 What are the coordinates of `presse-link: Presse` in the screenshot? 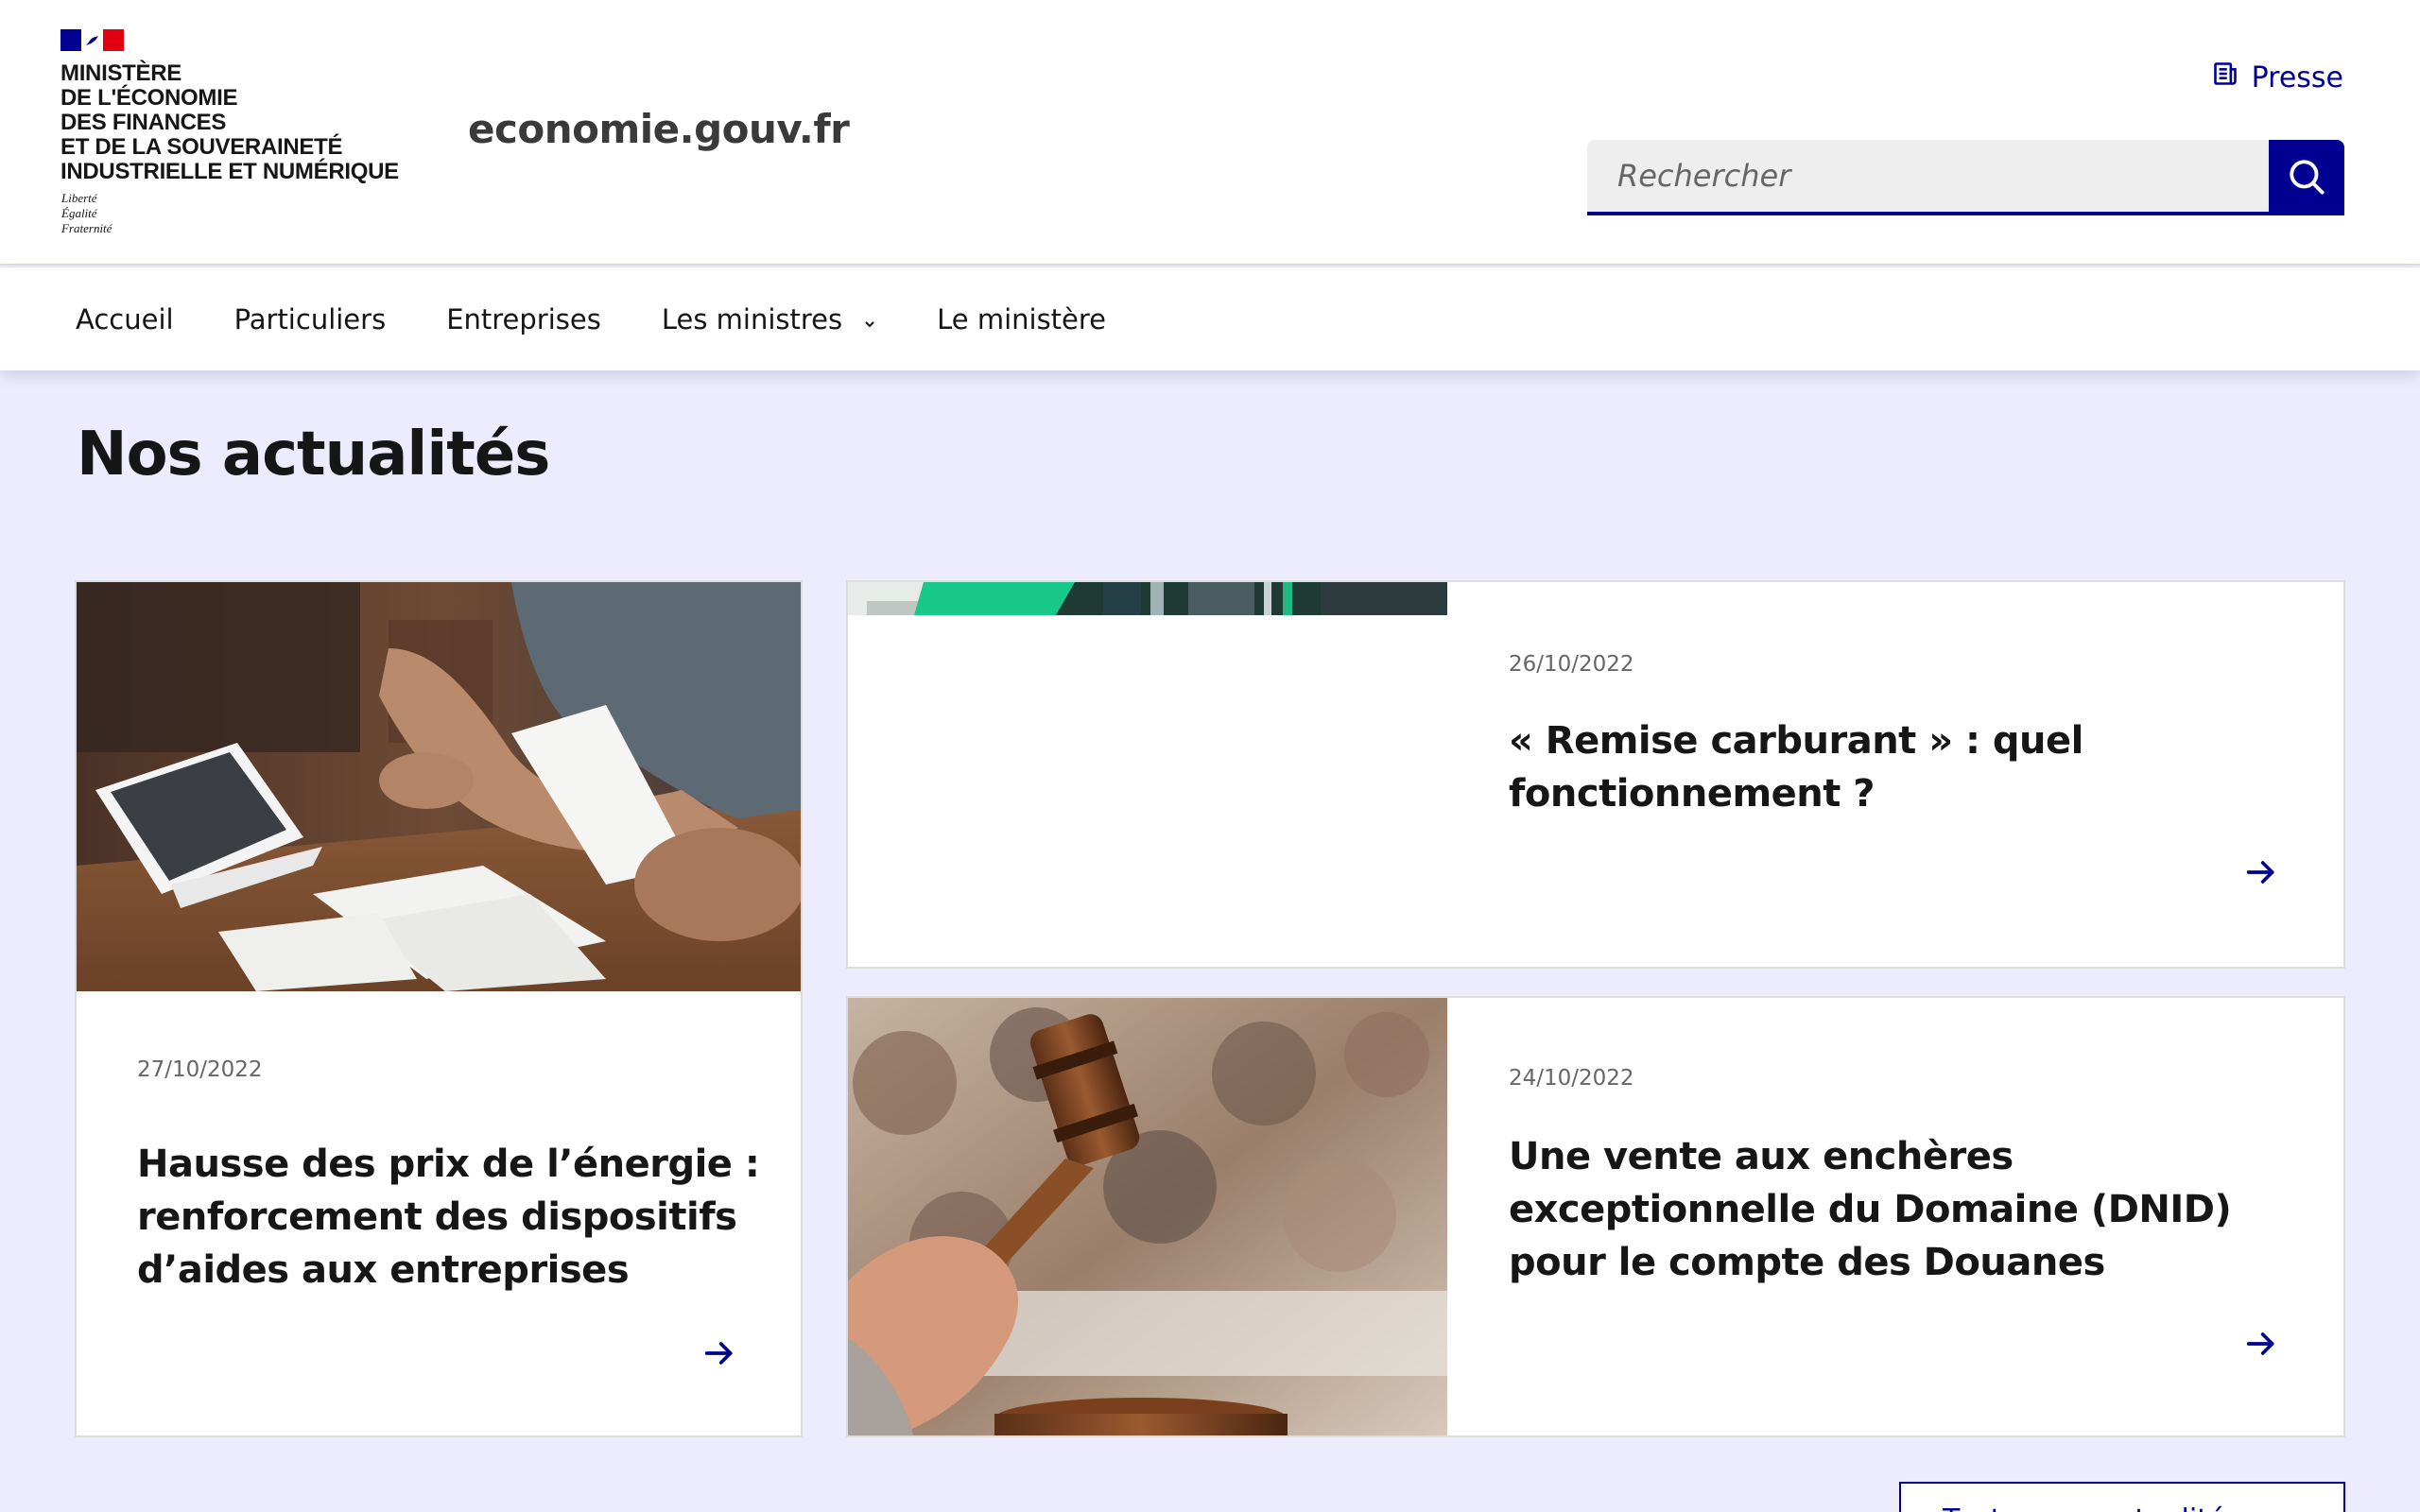 It's located at (2277, 77).